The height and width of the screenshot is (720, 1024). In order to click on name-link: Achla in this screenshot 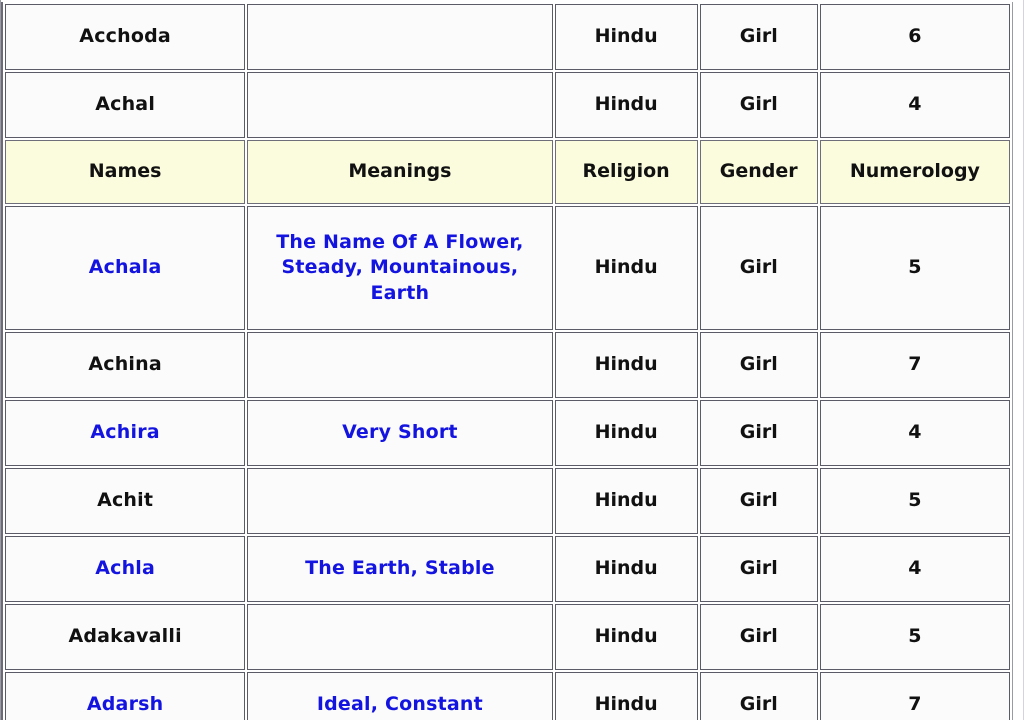, I will do `click(125, 569)`.